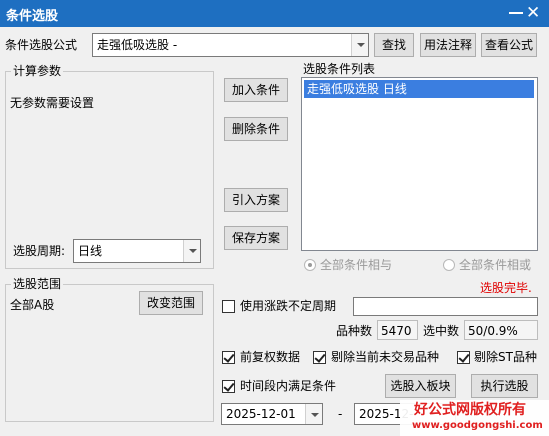  I want to click on exclude-non-trading-label: 剔除当前未交易品种, so click(385, 357).